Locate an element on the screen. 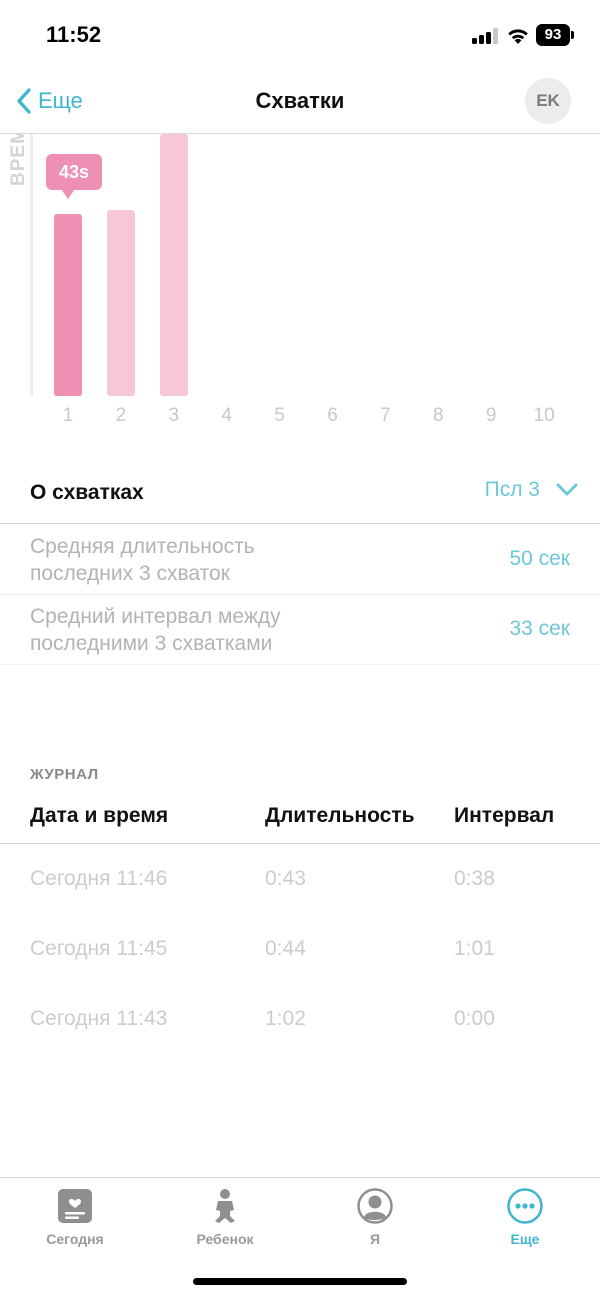 The width and height of the screenshot is (600, 1297). stats-title: О схватках is located at coordinates (87, 492).